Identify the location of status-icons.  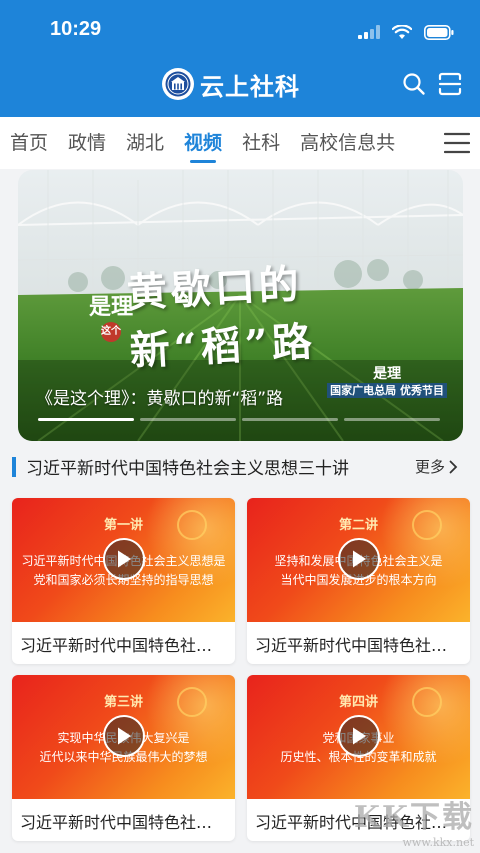
(406, 32).